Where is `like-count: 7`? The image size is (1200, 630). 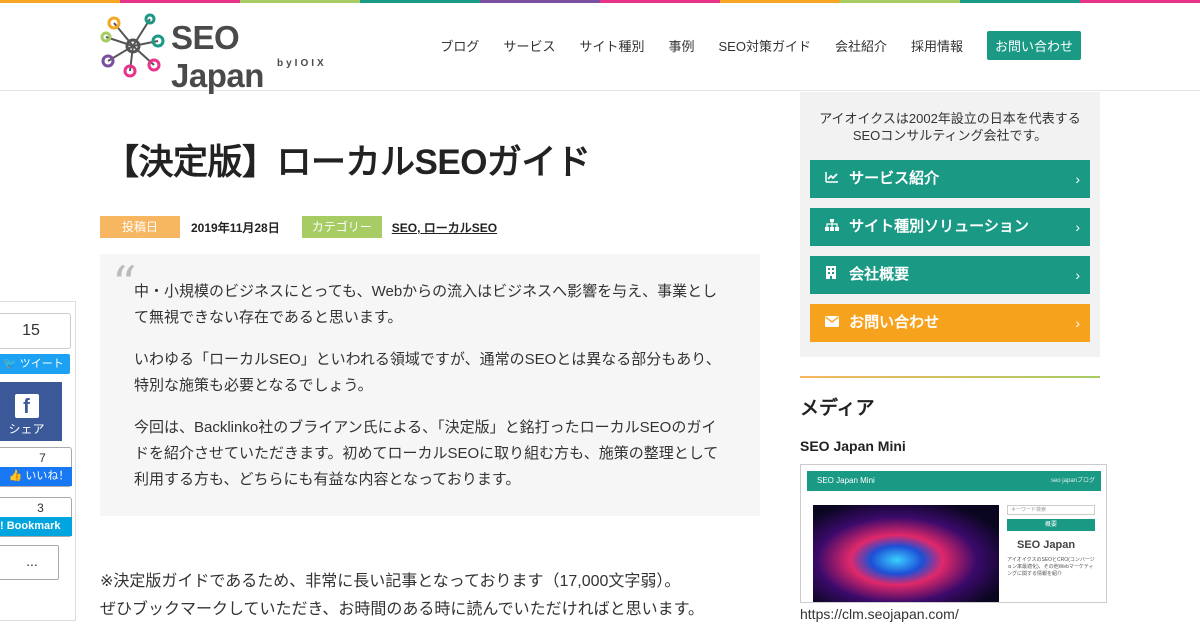
like-count: 7 is located at coordinates (42, 458).